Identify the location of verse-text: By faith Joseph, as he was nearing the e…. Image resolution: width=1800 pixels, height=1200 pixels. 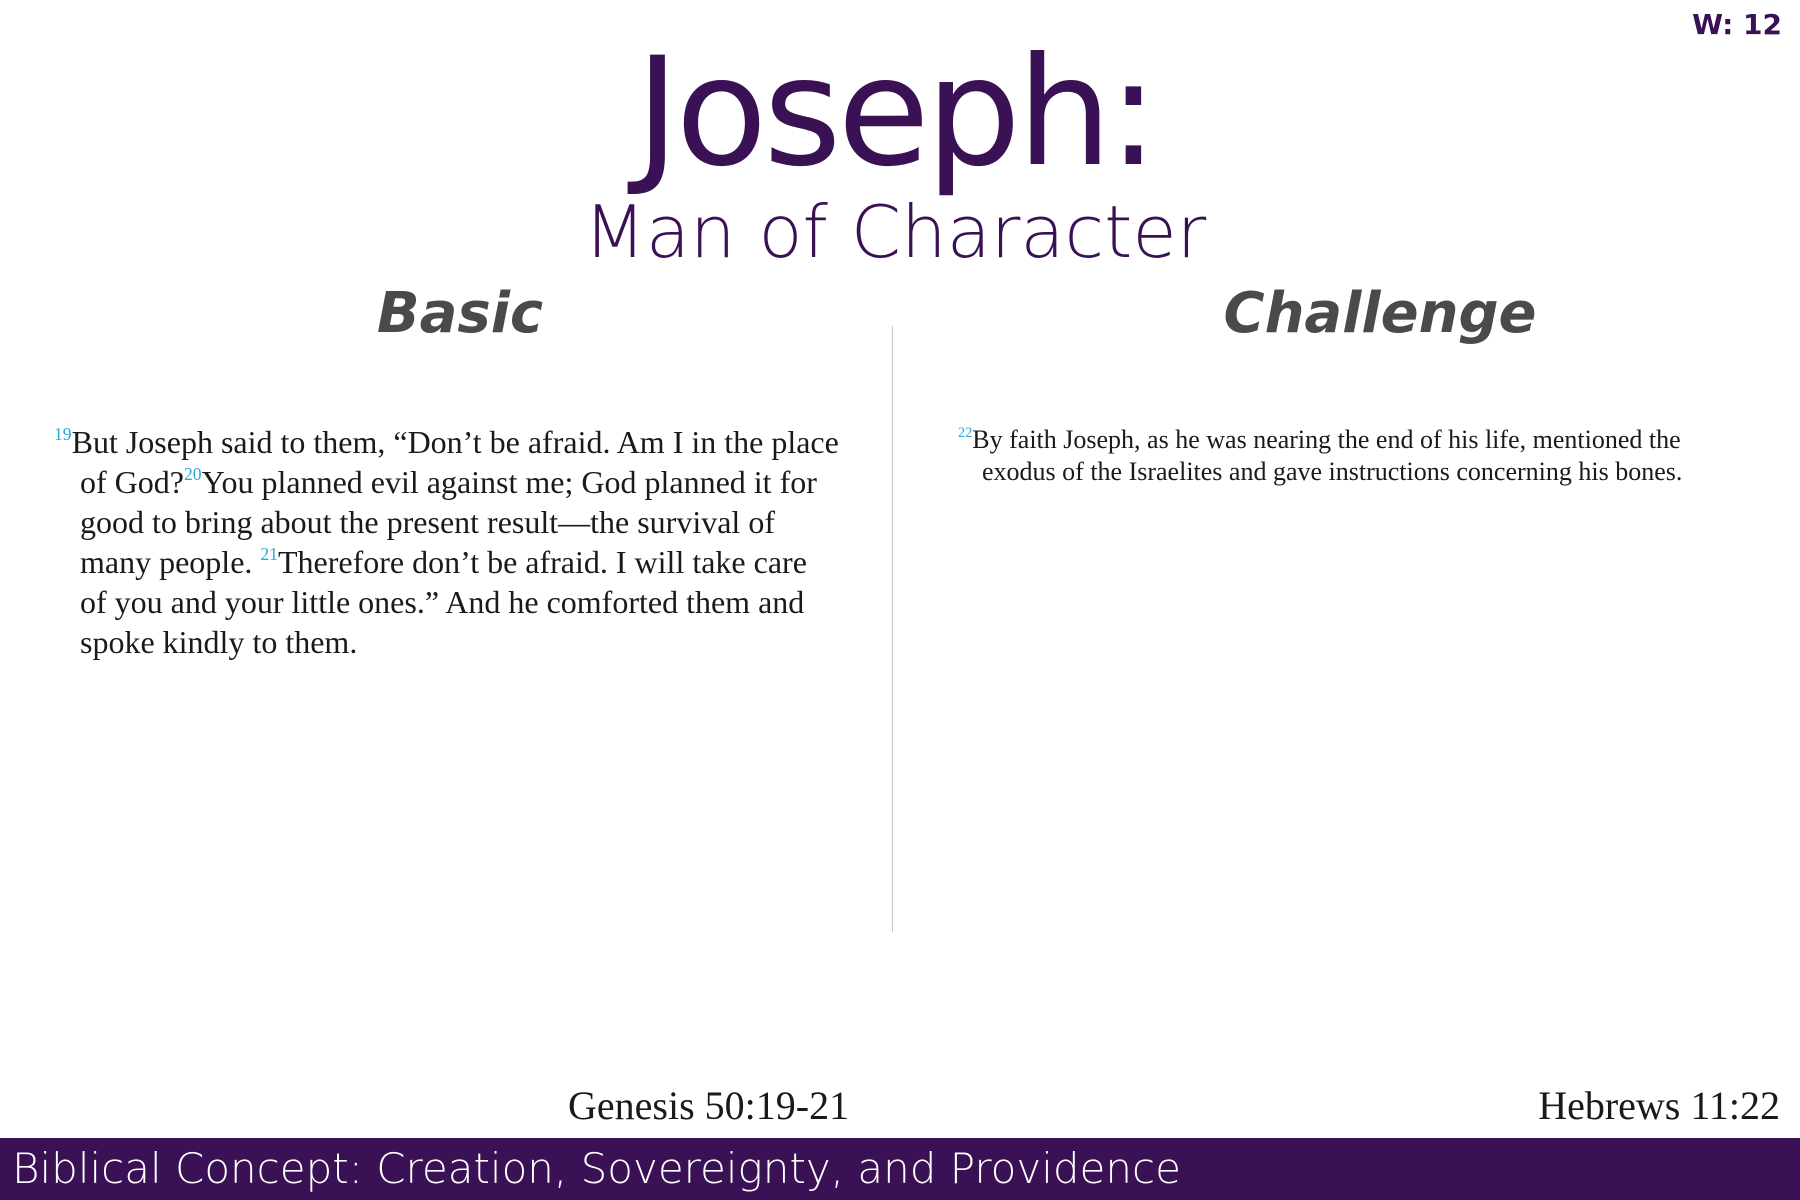
(1327, 455).